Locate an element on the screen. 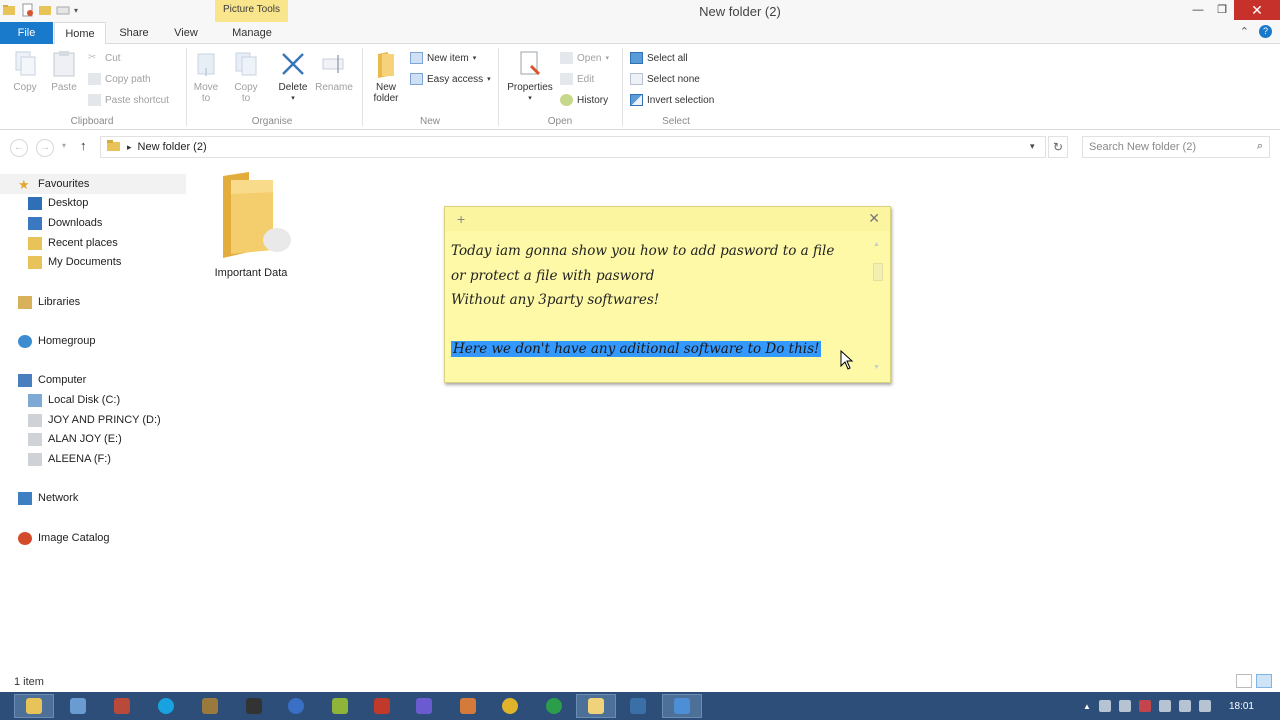 The height and width of the screenshot is (720, 1280). scroll-thumb is located at coordinates (878, 272).